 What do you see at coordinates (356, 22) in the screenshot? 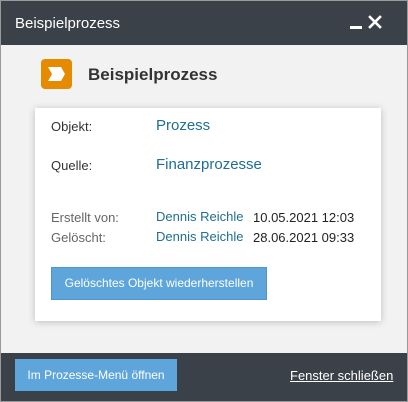
I see `minimize-button` at bounding box center [356, 22].